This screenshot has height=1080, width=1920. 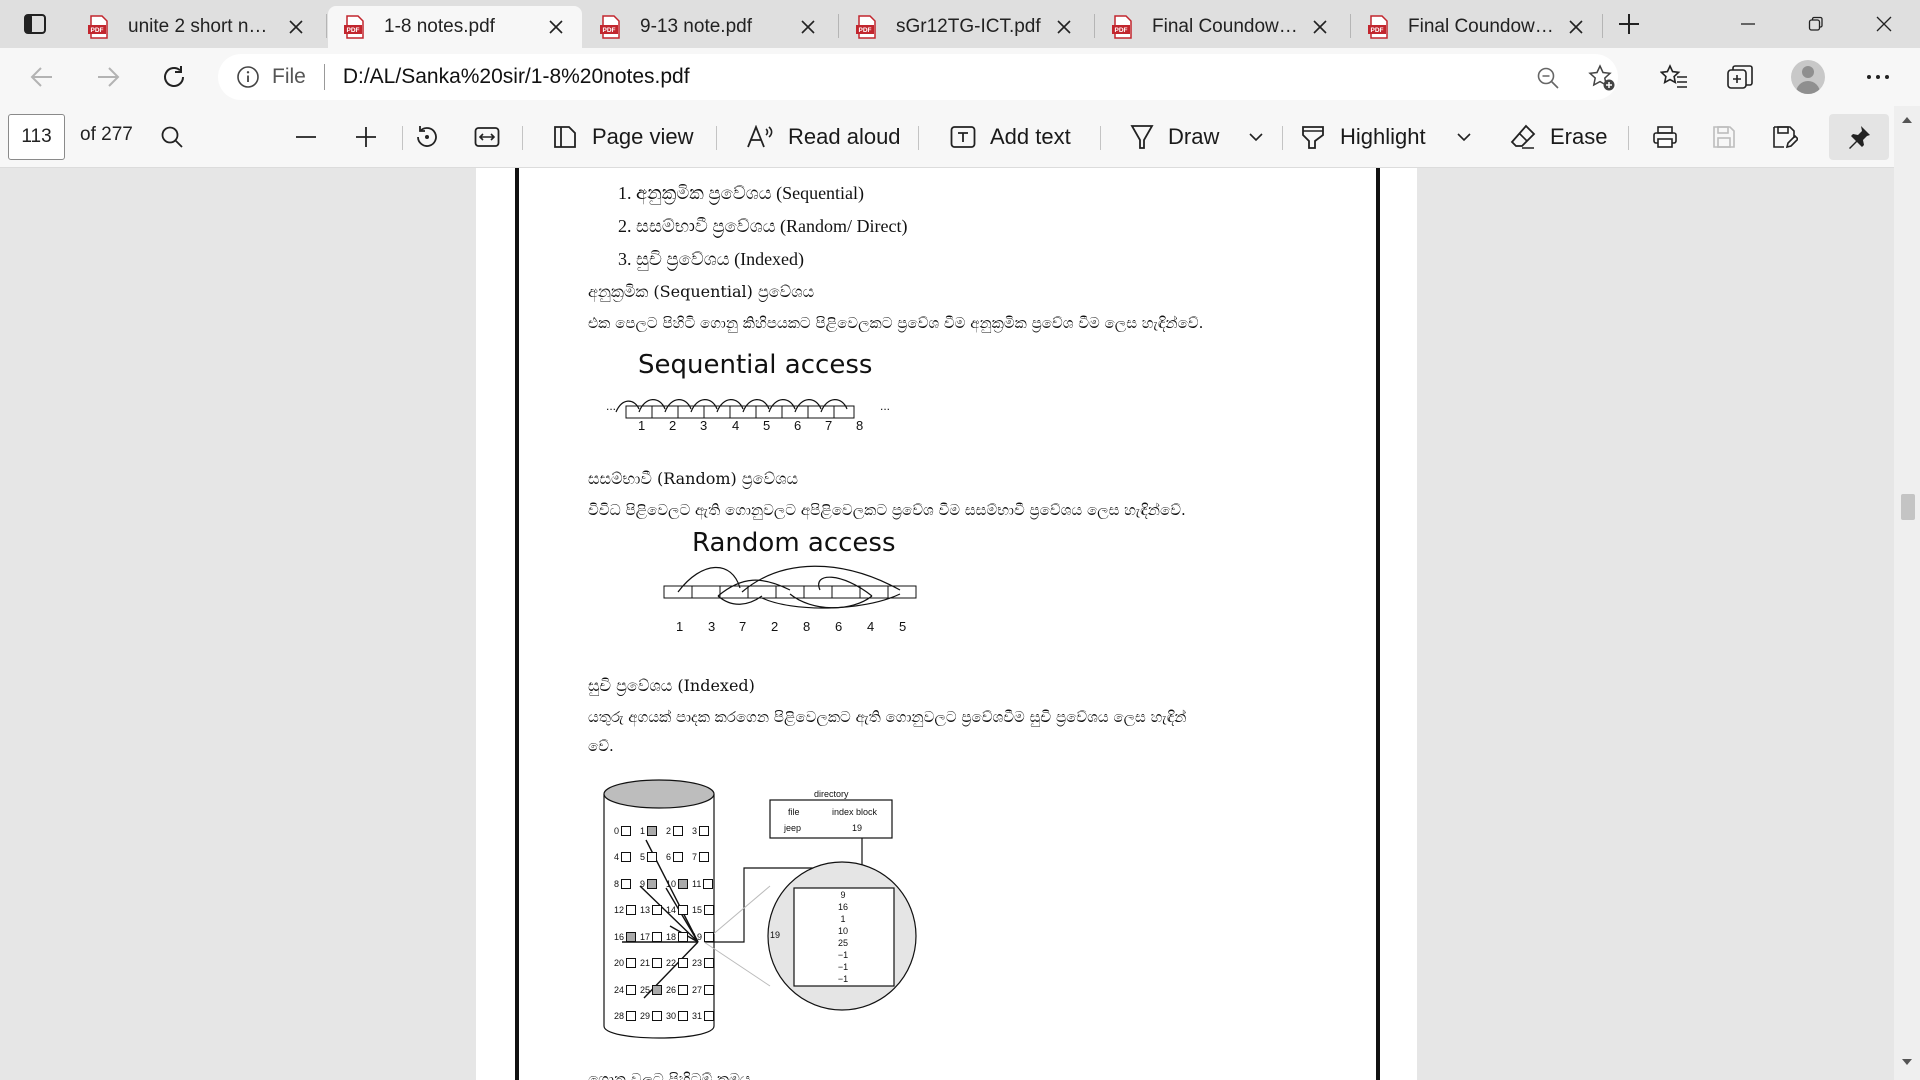 I want to click on random-number: 5, so click(x=903, y=626).